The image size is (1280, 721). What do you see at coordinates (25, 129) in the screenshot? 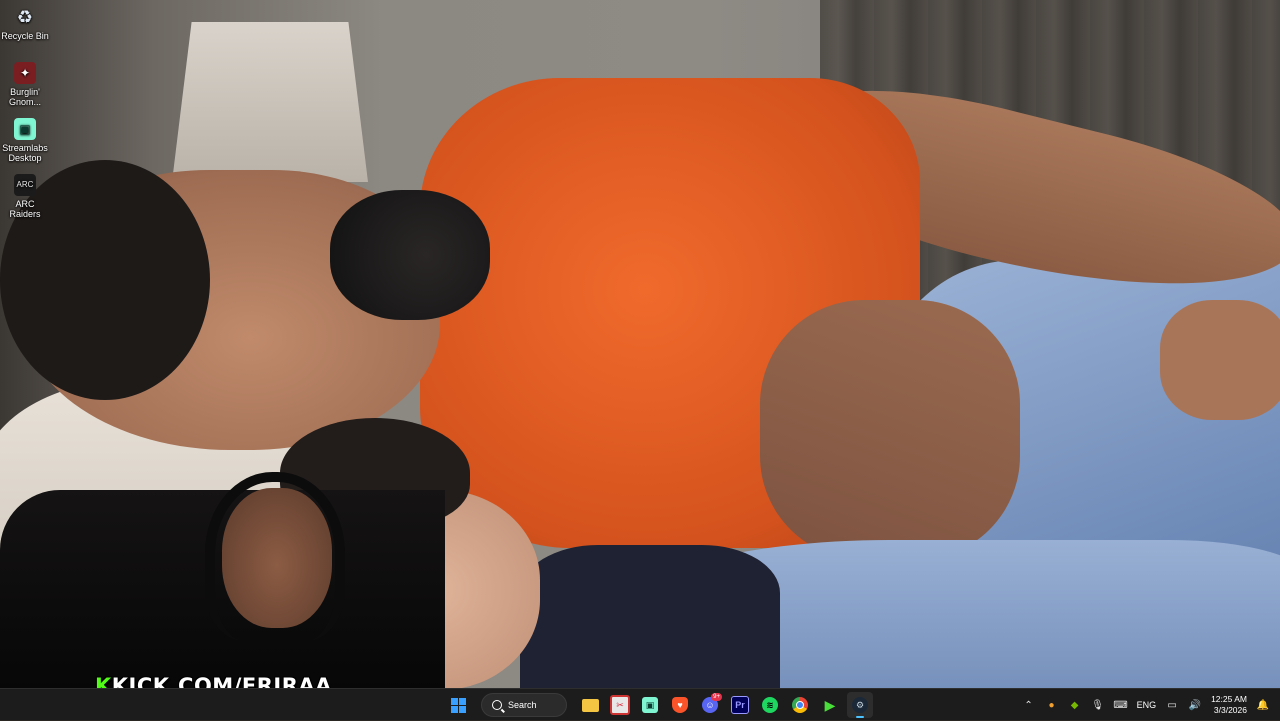
I see `streamlabs-icon: ▣` at bounding box center [25, 129].